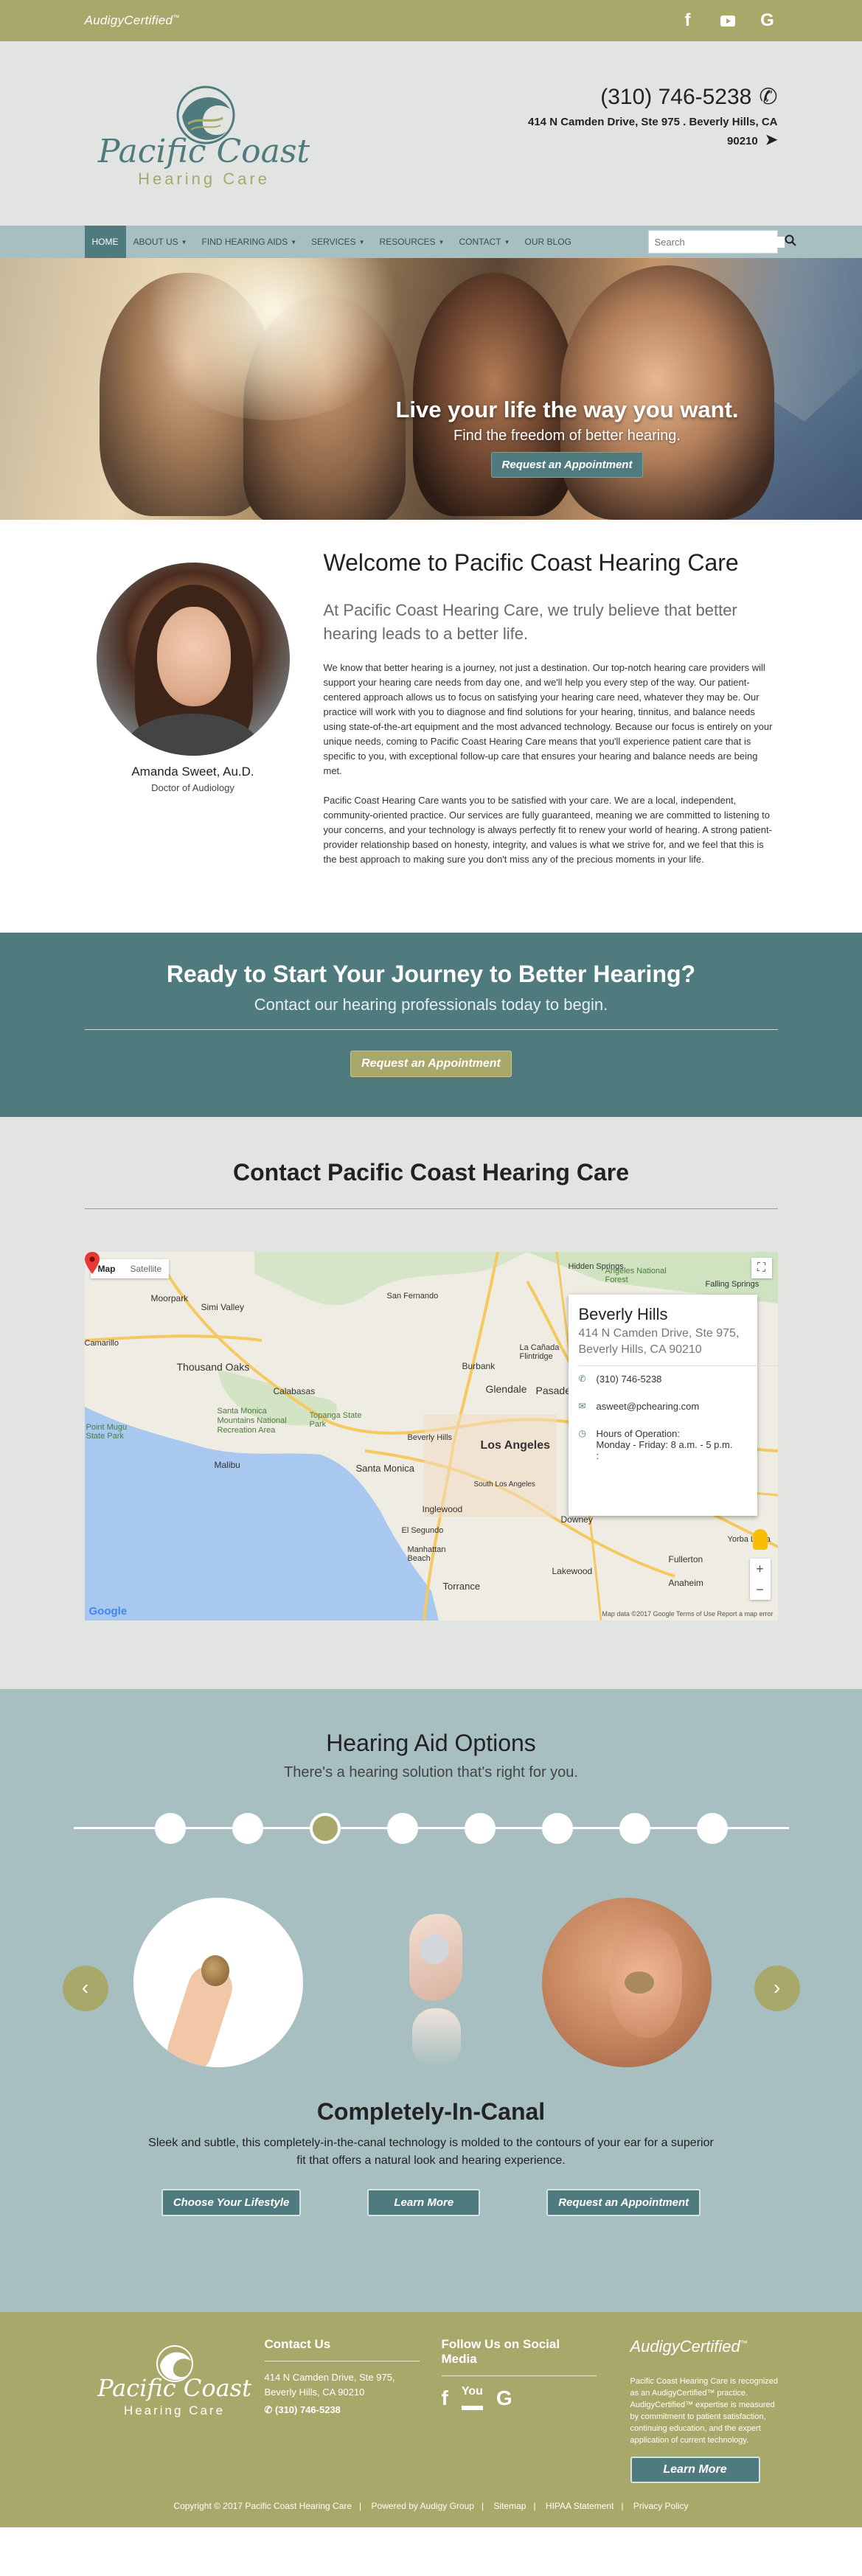  I want to click on map-label: Point Mugu State Park, so click(107, 1432).